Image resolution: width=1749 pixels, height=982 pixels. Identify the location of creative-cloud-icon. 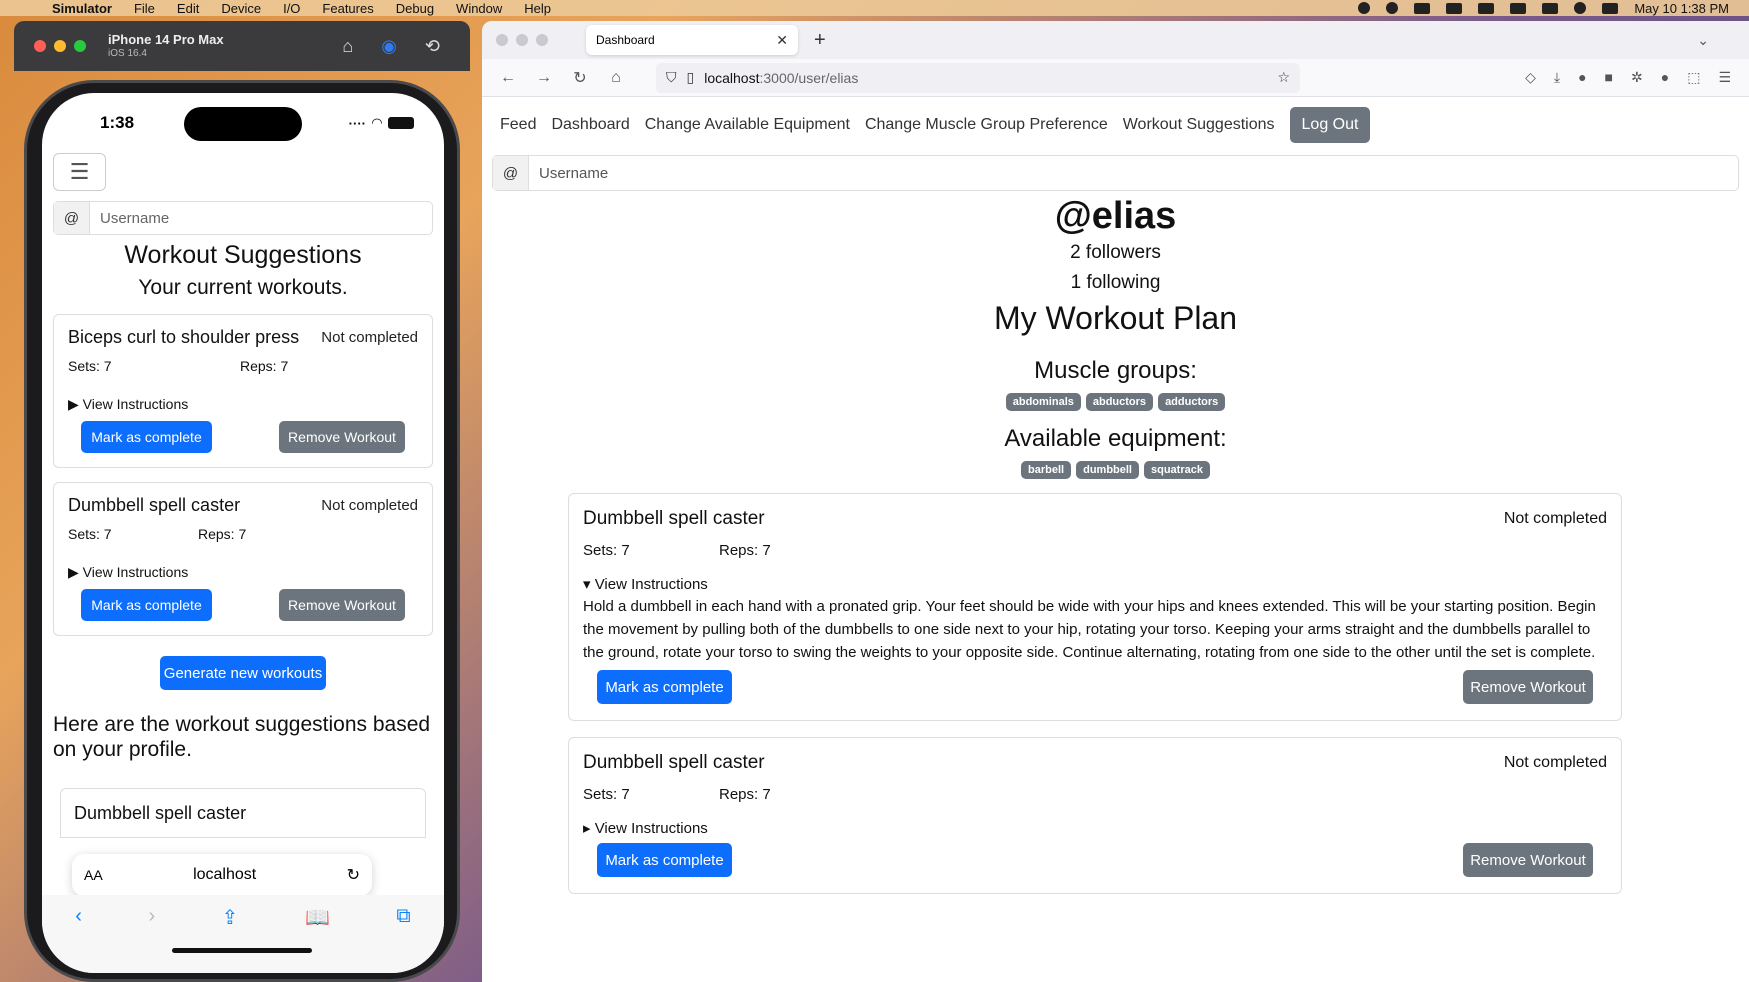
(1392, 8).